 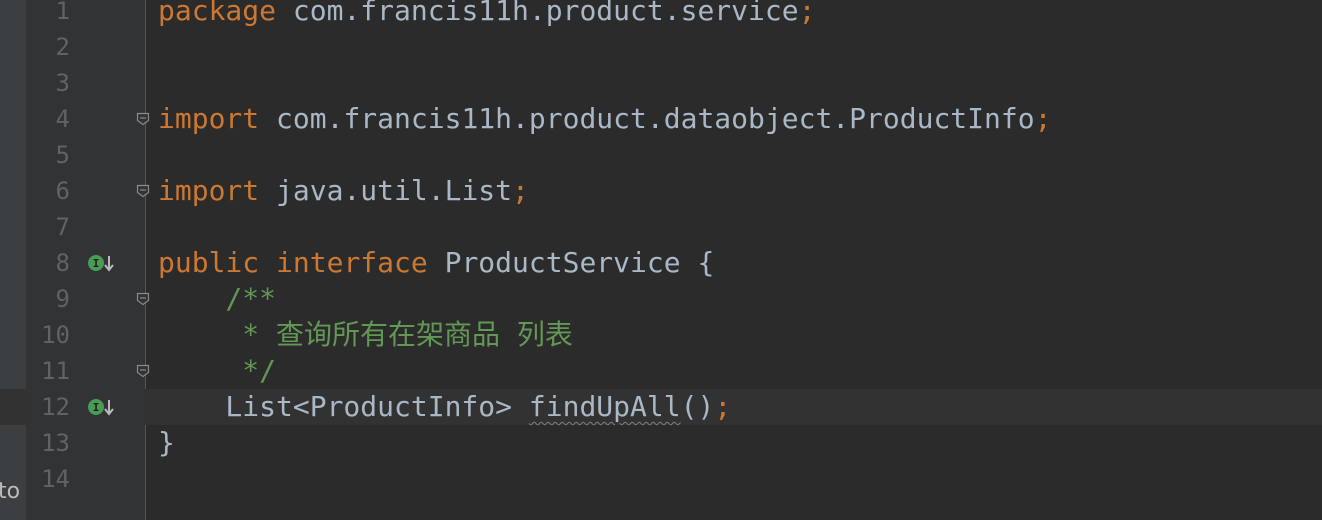 What do you see at coordinates (697, 406) in the screenshot?
I see `code-token: ()` at bounding box center [697, 406].